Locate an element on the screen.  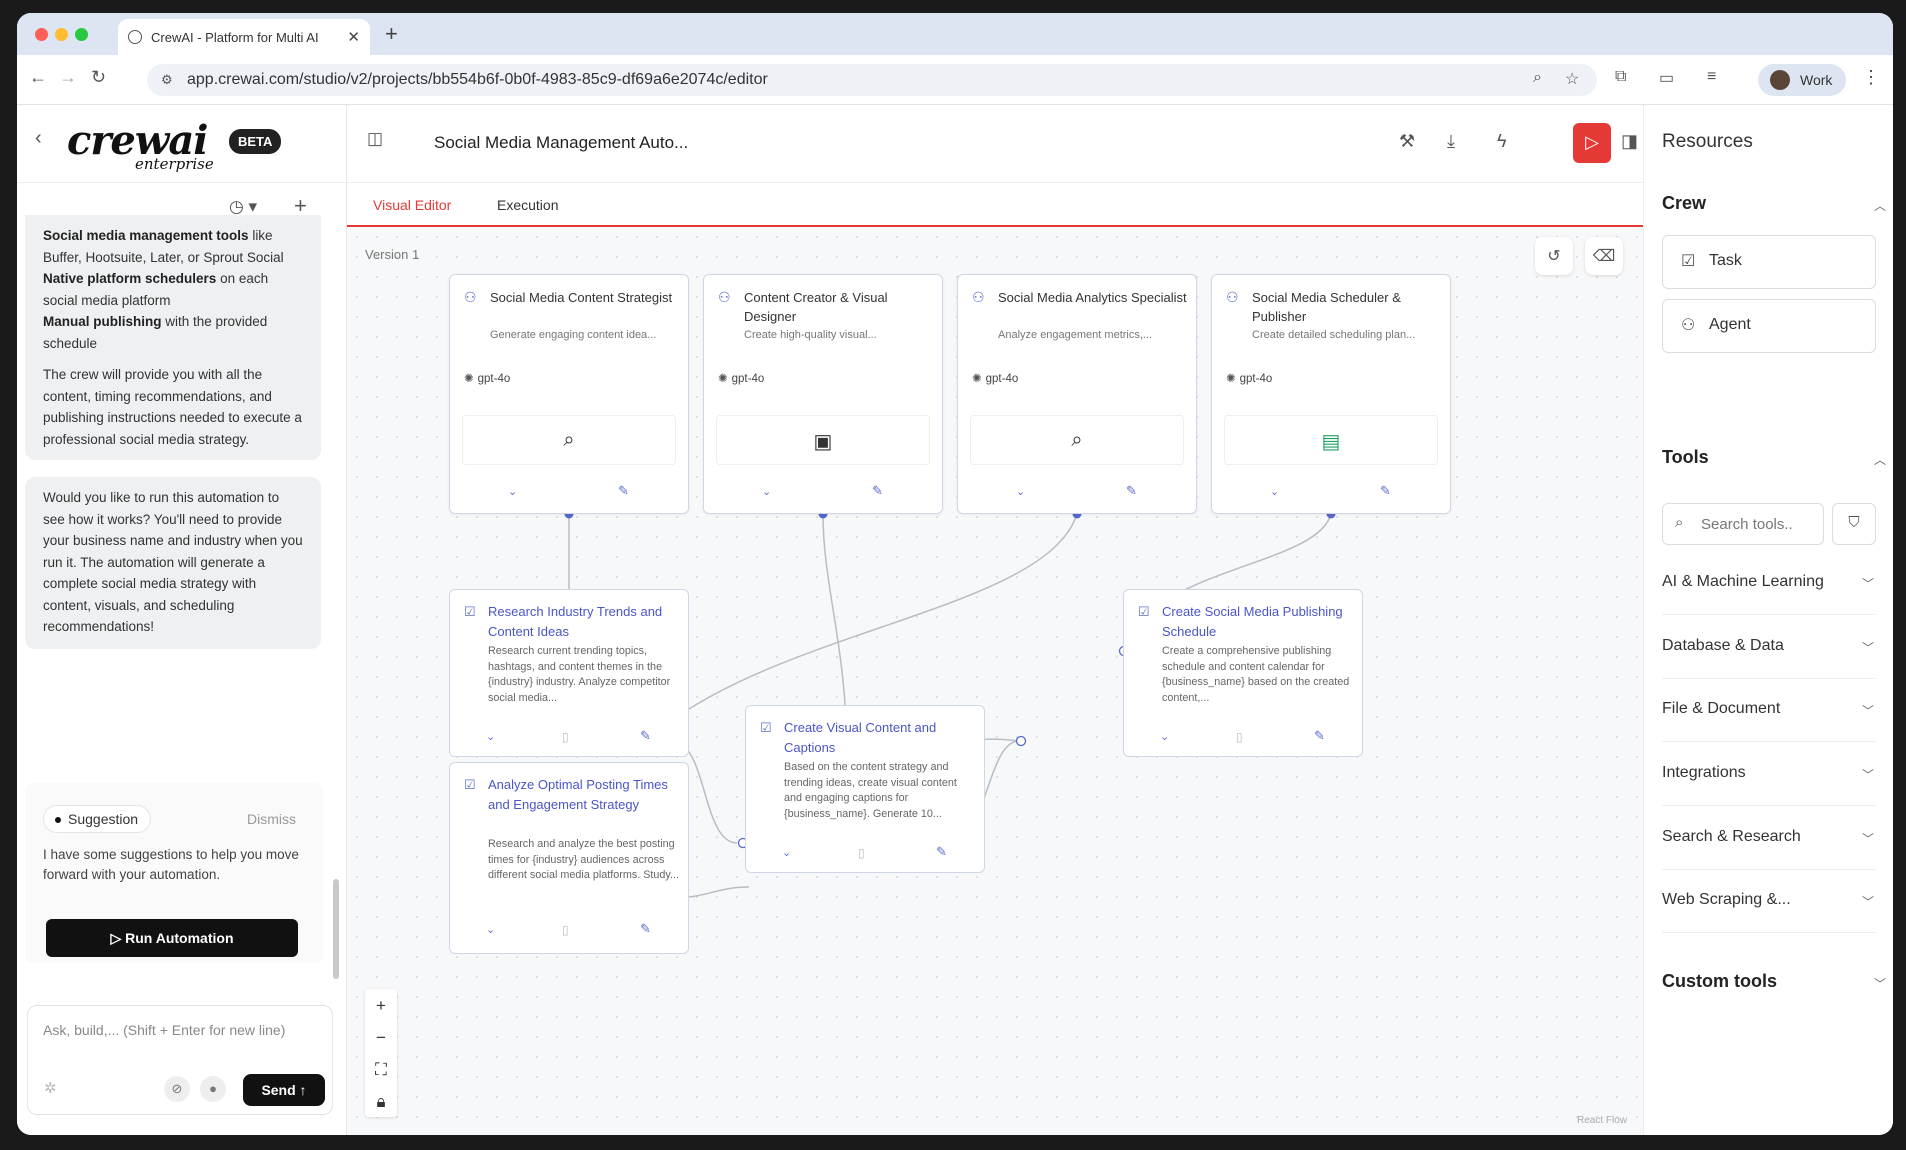
maximize-window-button is located at coordinates (81, 34).